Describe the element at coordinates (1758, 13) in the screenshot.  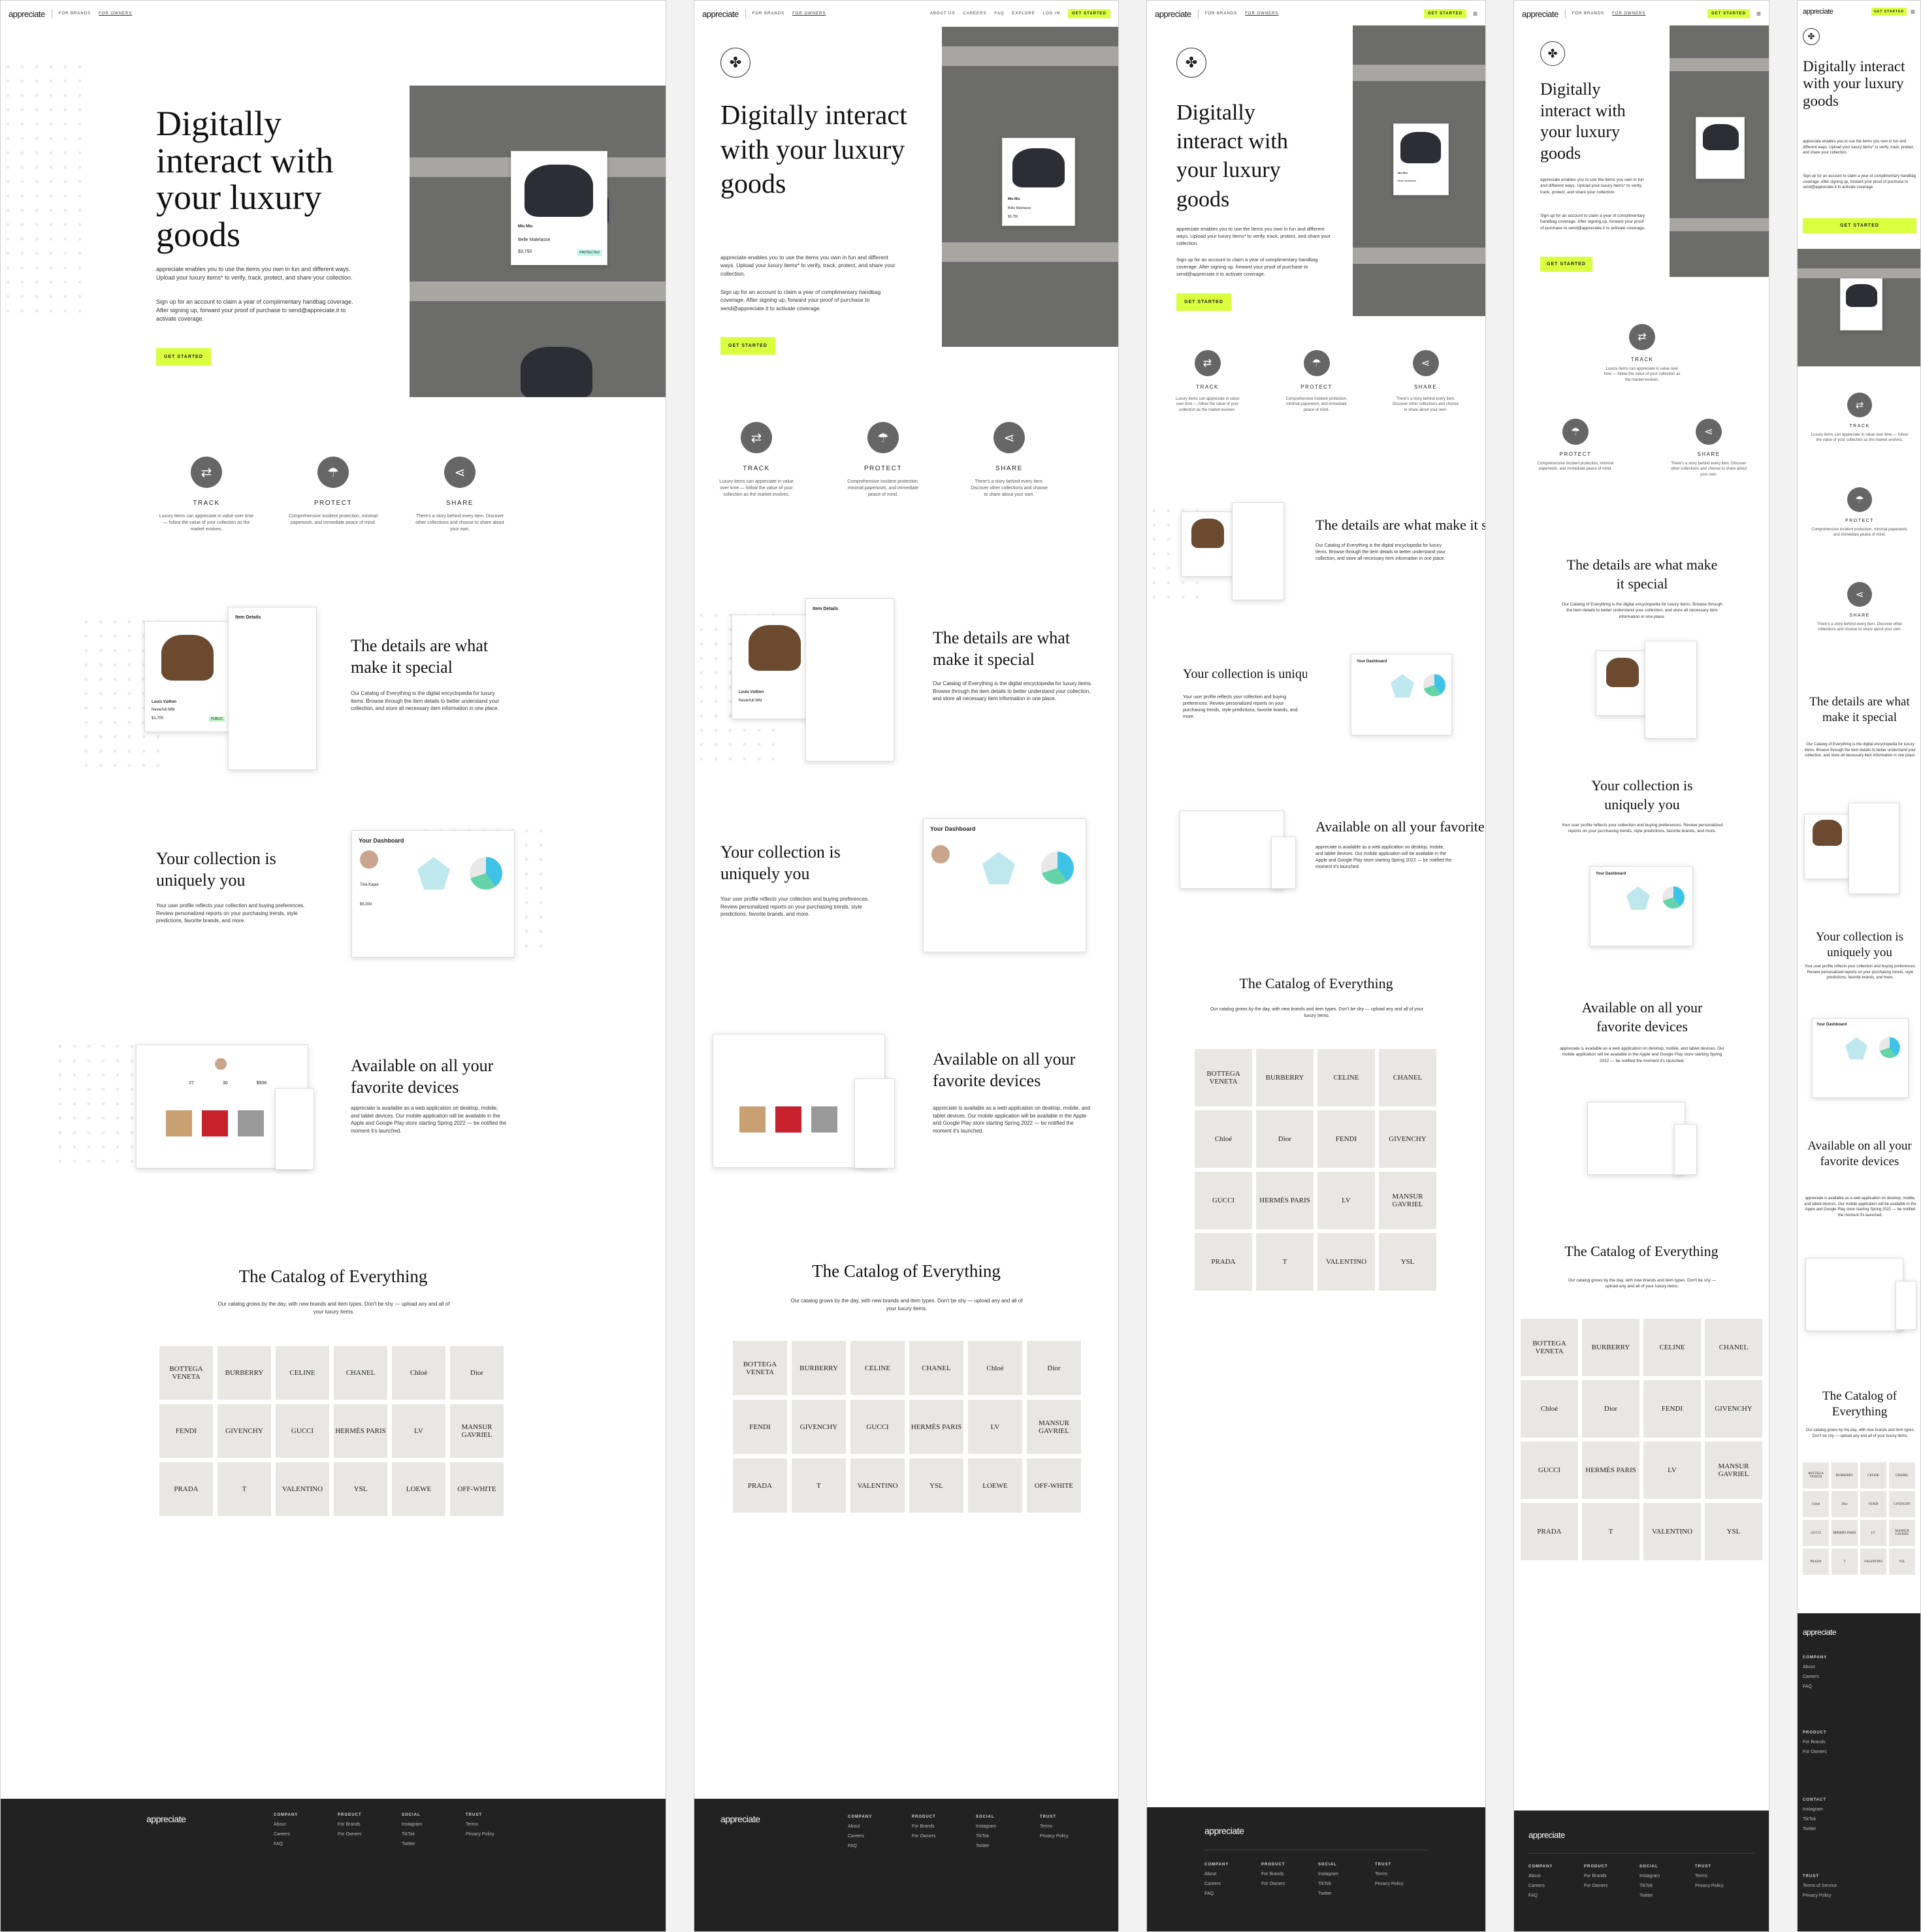
I see `hamburger-icon: ≡` at that location.